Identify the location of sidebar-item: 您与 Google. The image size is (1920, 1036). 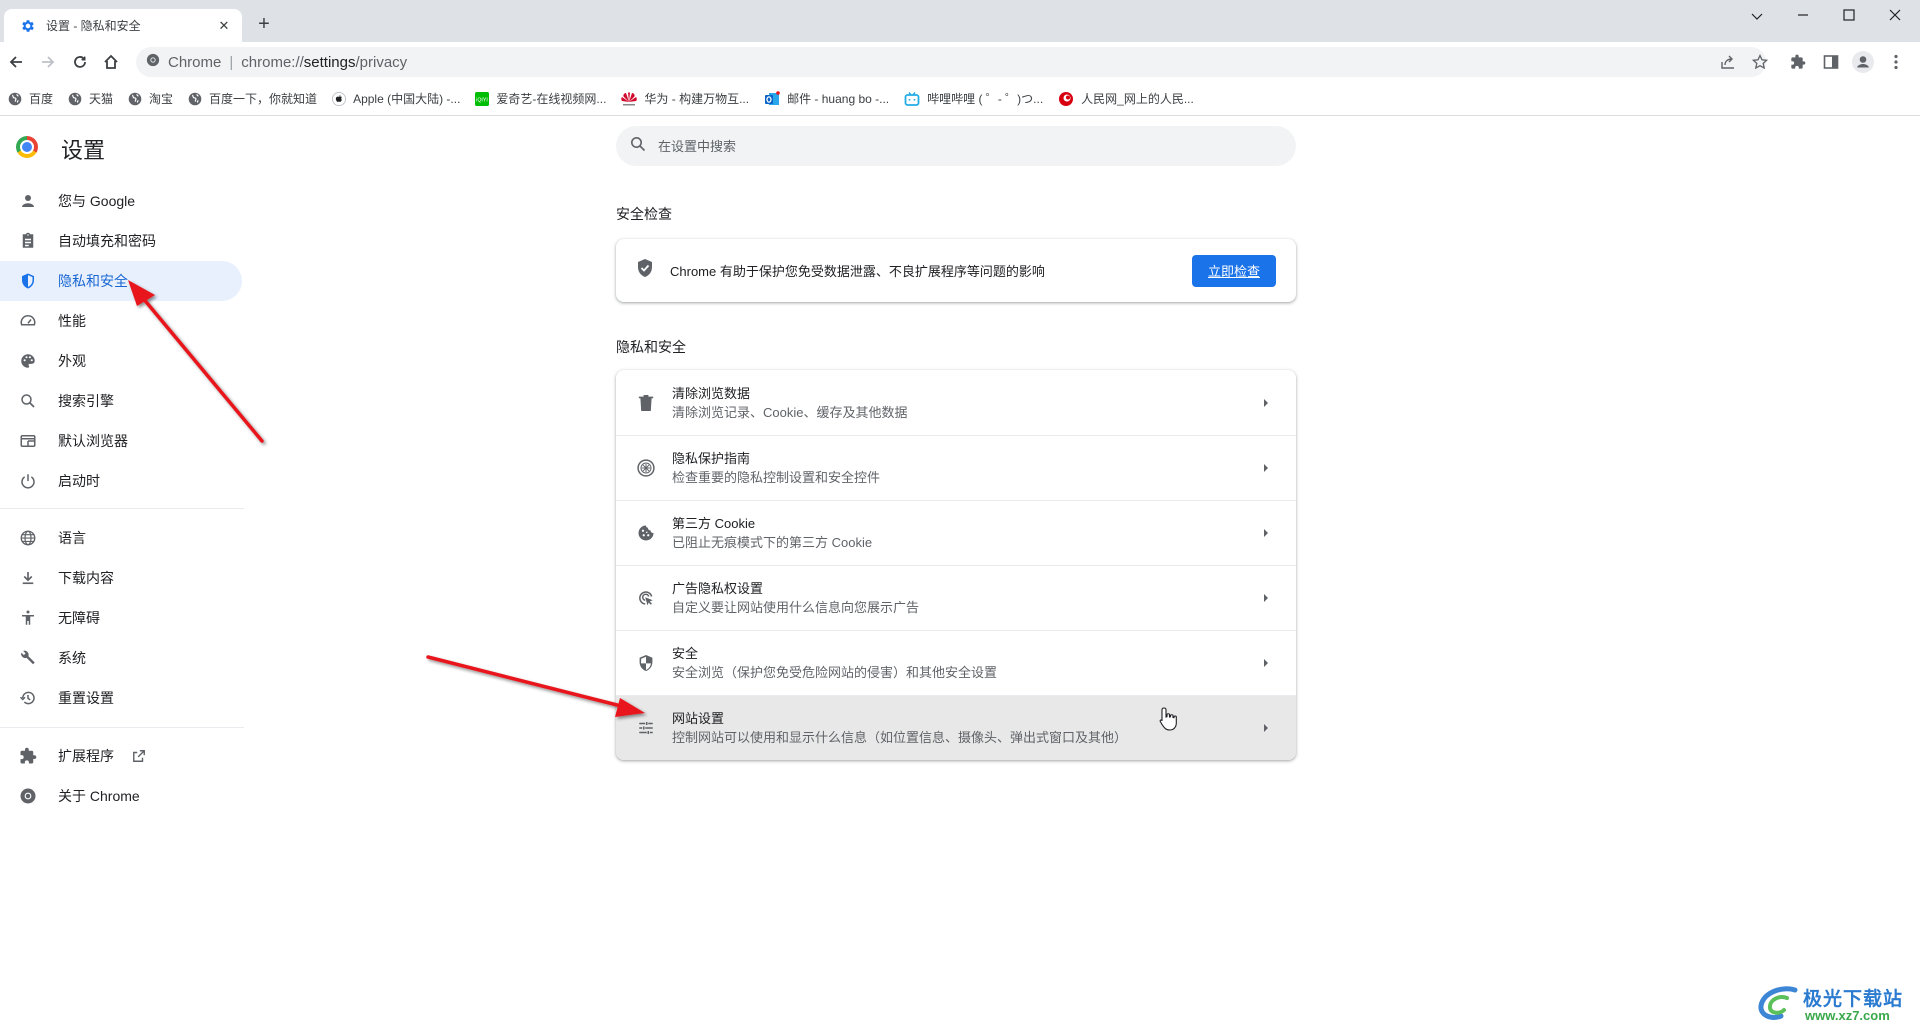
(121, 201).